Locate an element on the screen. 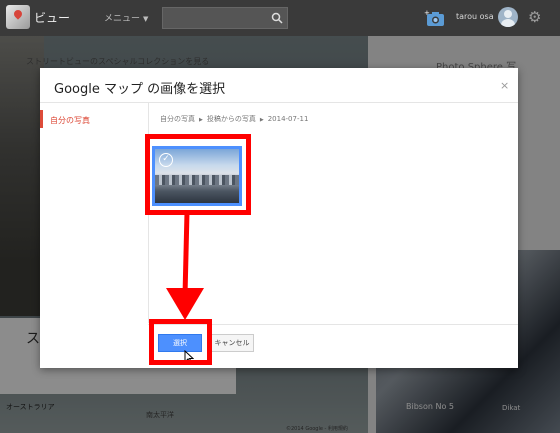 Image resolution: width=560 pixels, height=433 pixels. dialog-divider is located at coordinates (279, 102).